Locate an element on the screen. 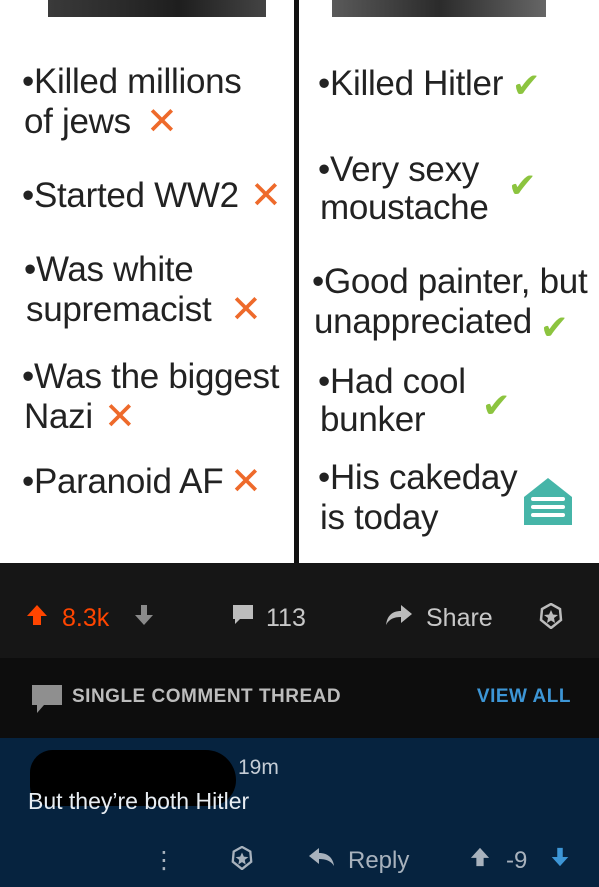 The height and width of the screenshot is (887, 599). right-item-5-line1: •His cakeday is located at coordinates (418, 477).